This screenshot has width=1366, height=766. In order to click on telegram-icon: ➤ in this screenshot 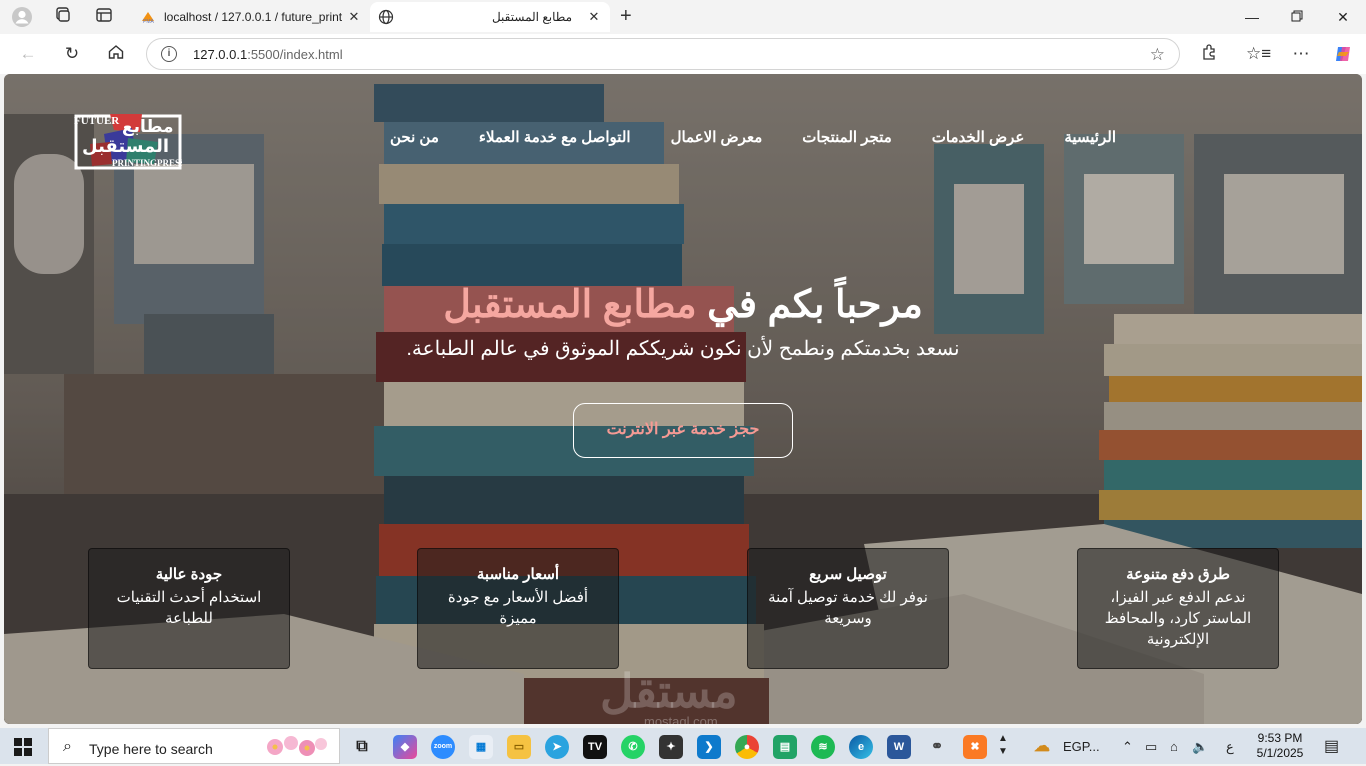, I will do `click(557, 747)`.